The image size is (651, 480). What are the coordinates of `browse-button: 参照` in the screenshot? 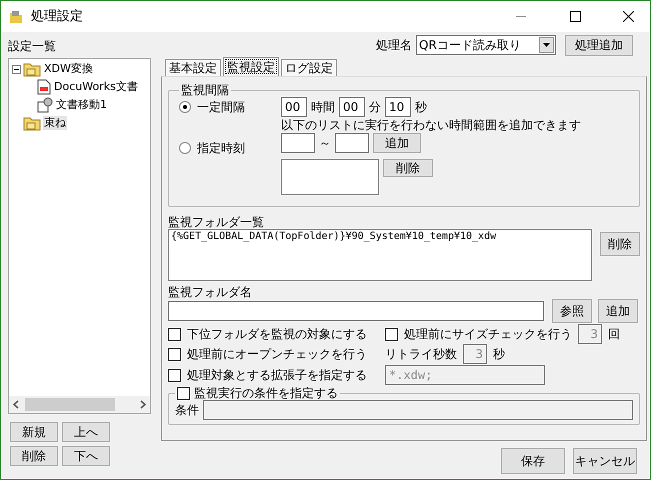 It's located at (572, 311).